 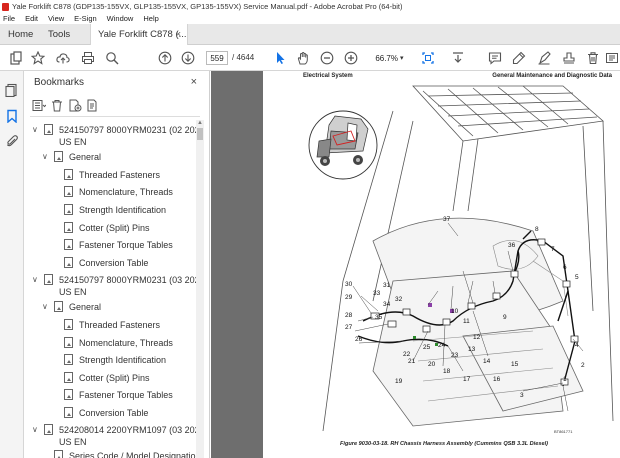 I want to click on highlight-pen-icon, so click(x=519, y=58).